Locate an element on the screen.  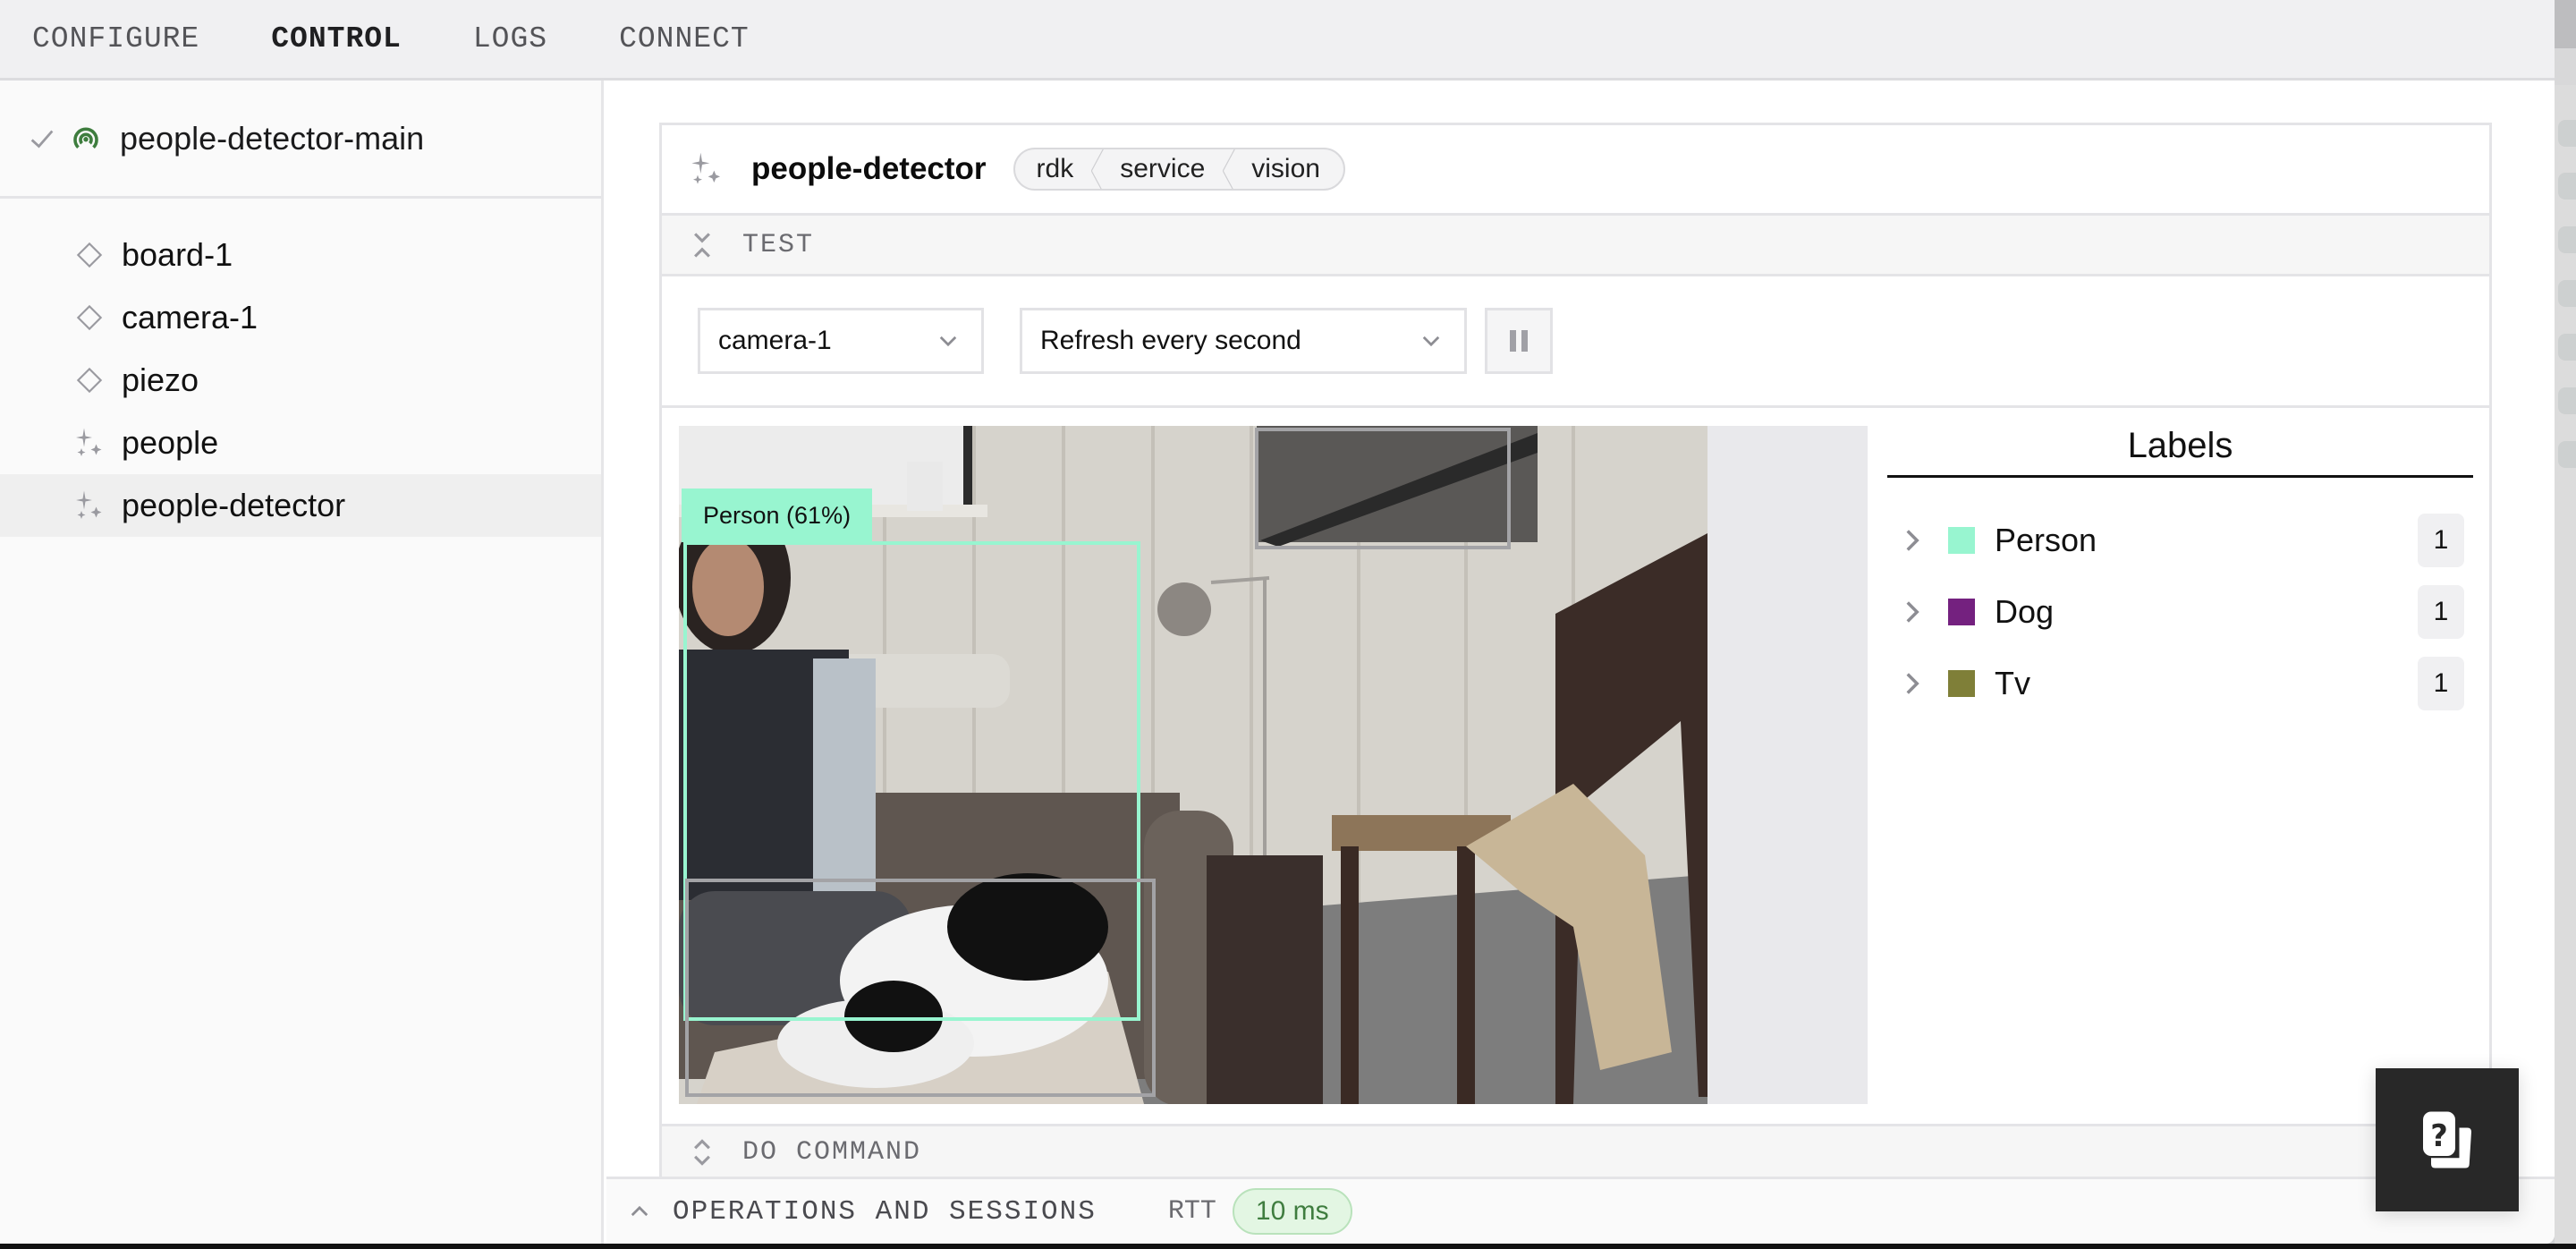
labels-title: Labels is located at coordinates (2180, 452).